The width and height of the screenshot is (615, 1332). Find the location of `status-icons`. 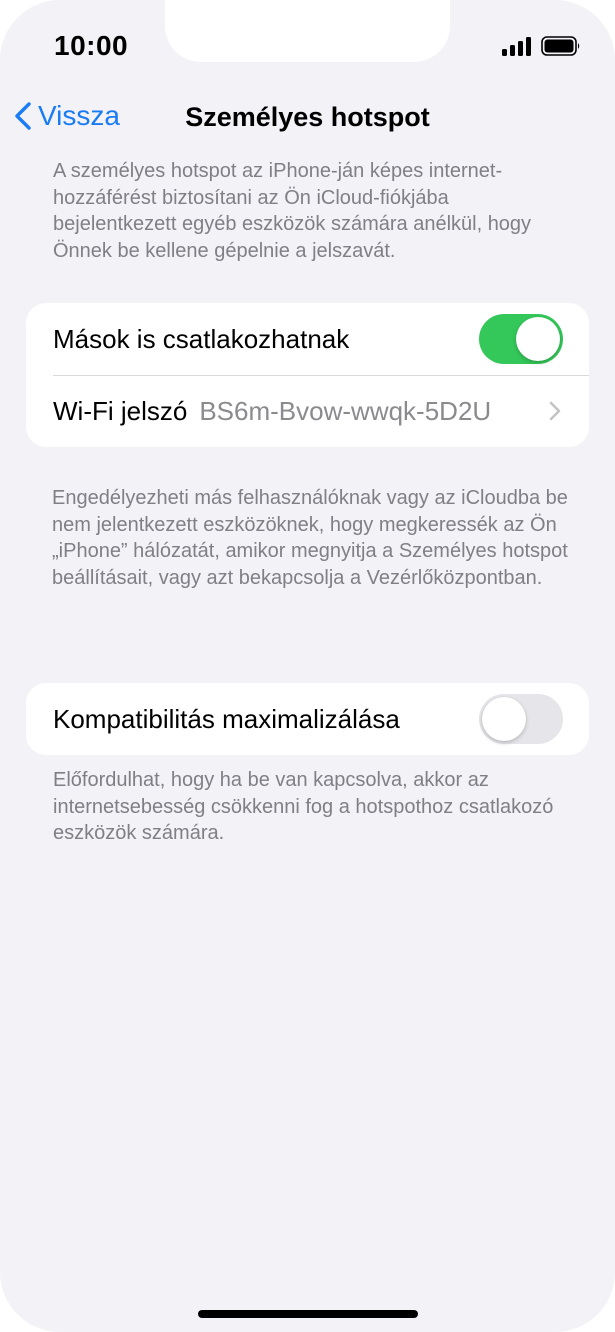

status-icons is located at coordinates (541, 46).